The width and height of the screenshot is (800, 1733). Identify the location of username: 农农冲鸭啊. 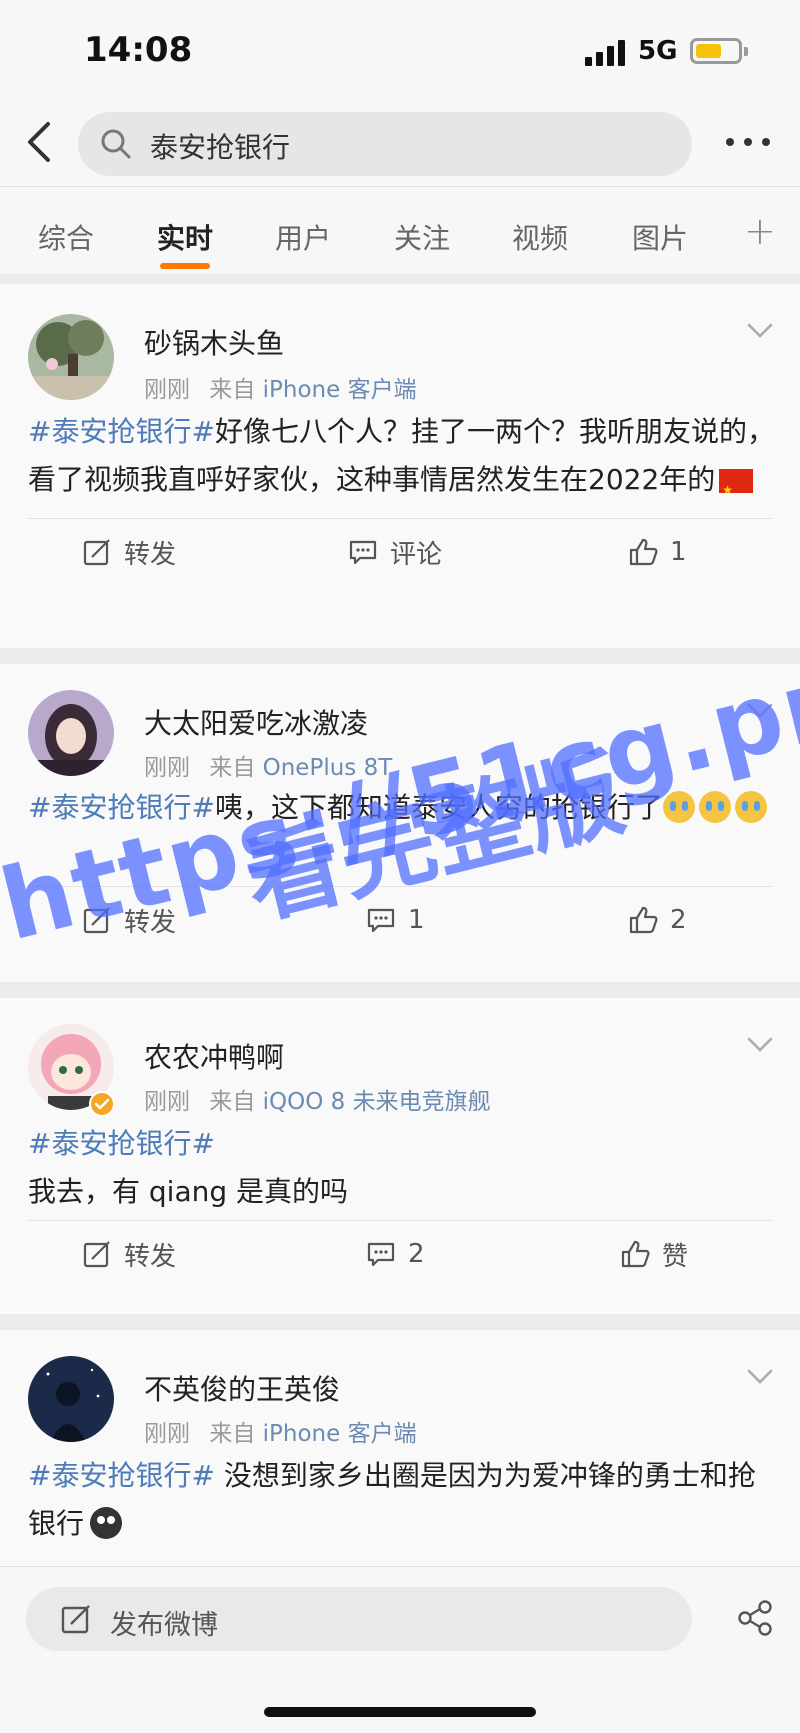
(214, 1056).